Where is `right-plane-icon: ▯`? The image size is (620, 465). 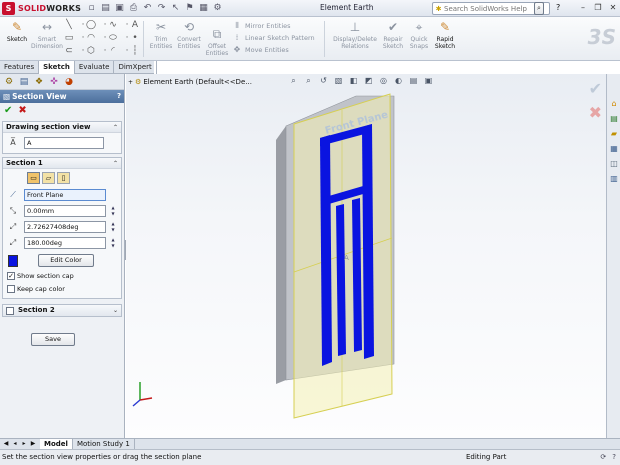 right-plane-icon: ▯ is located at coordinates (63, 178).